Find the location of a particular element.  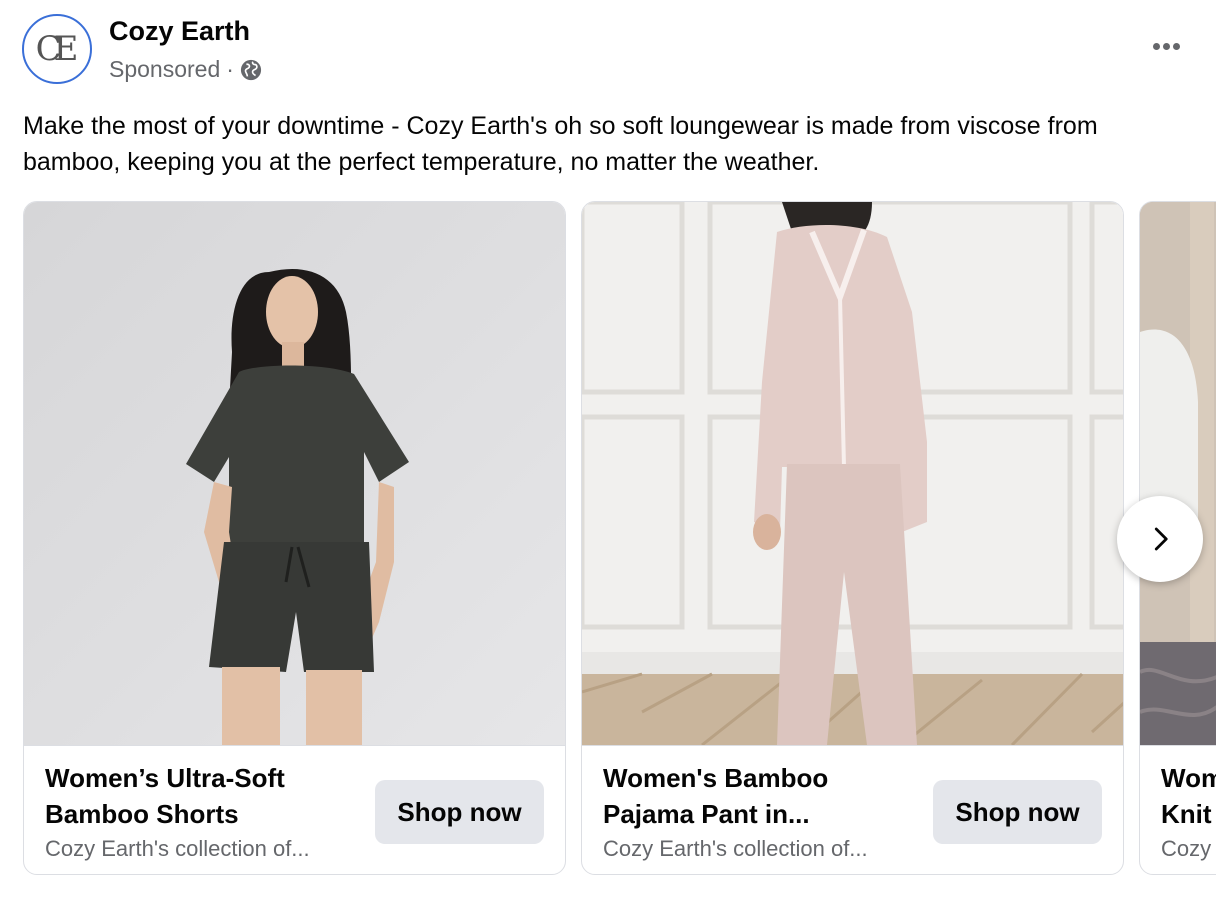

card-title: Wom Knit is located at coordinates (1188, 796).